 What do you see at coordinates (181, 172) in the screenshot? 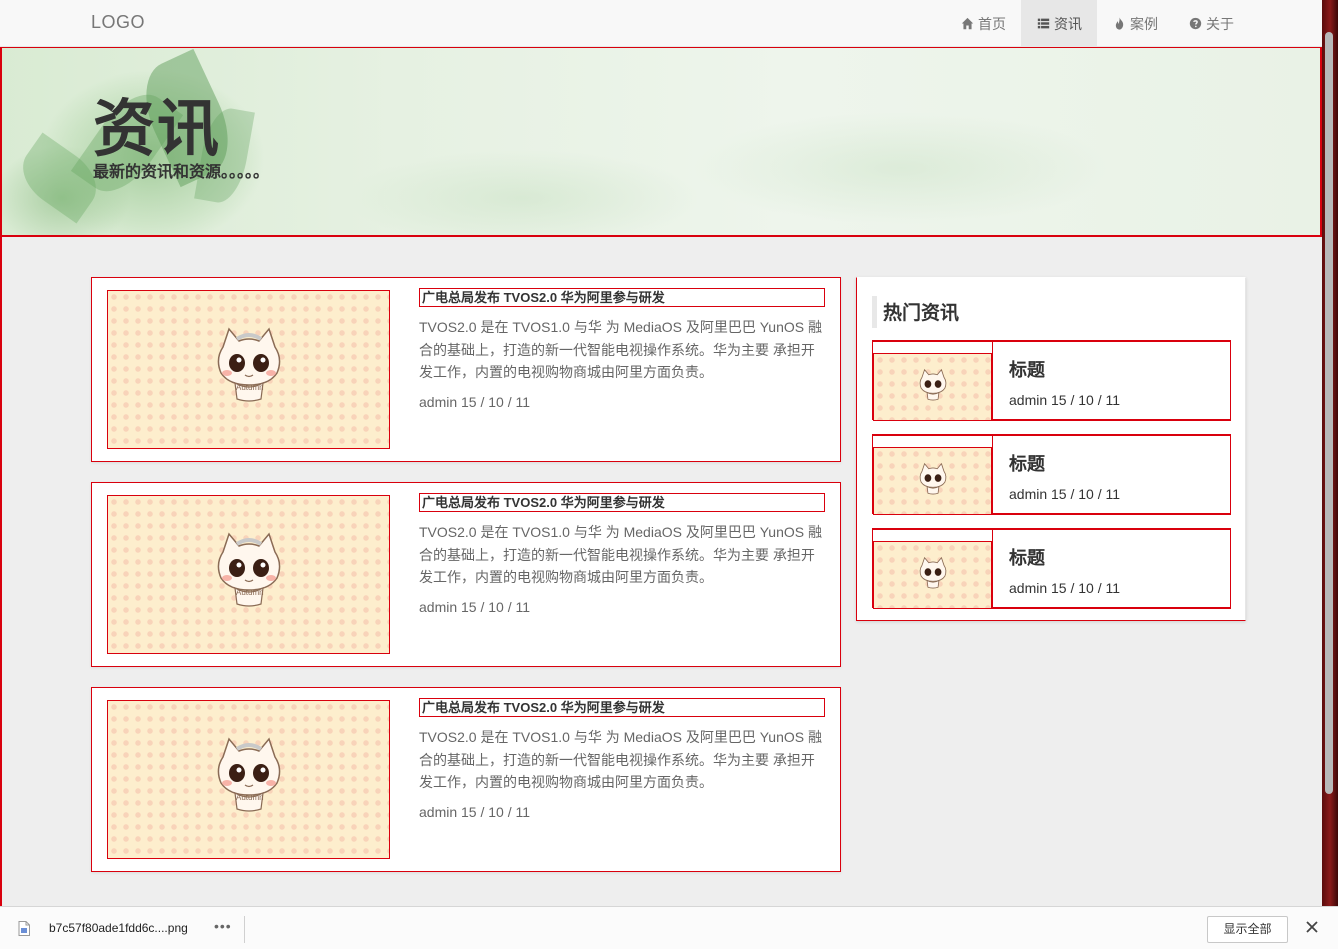
I see `page-subtitle: 最新的资讯和资源。。。。。` at bounding box center [181, 172].